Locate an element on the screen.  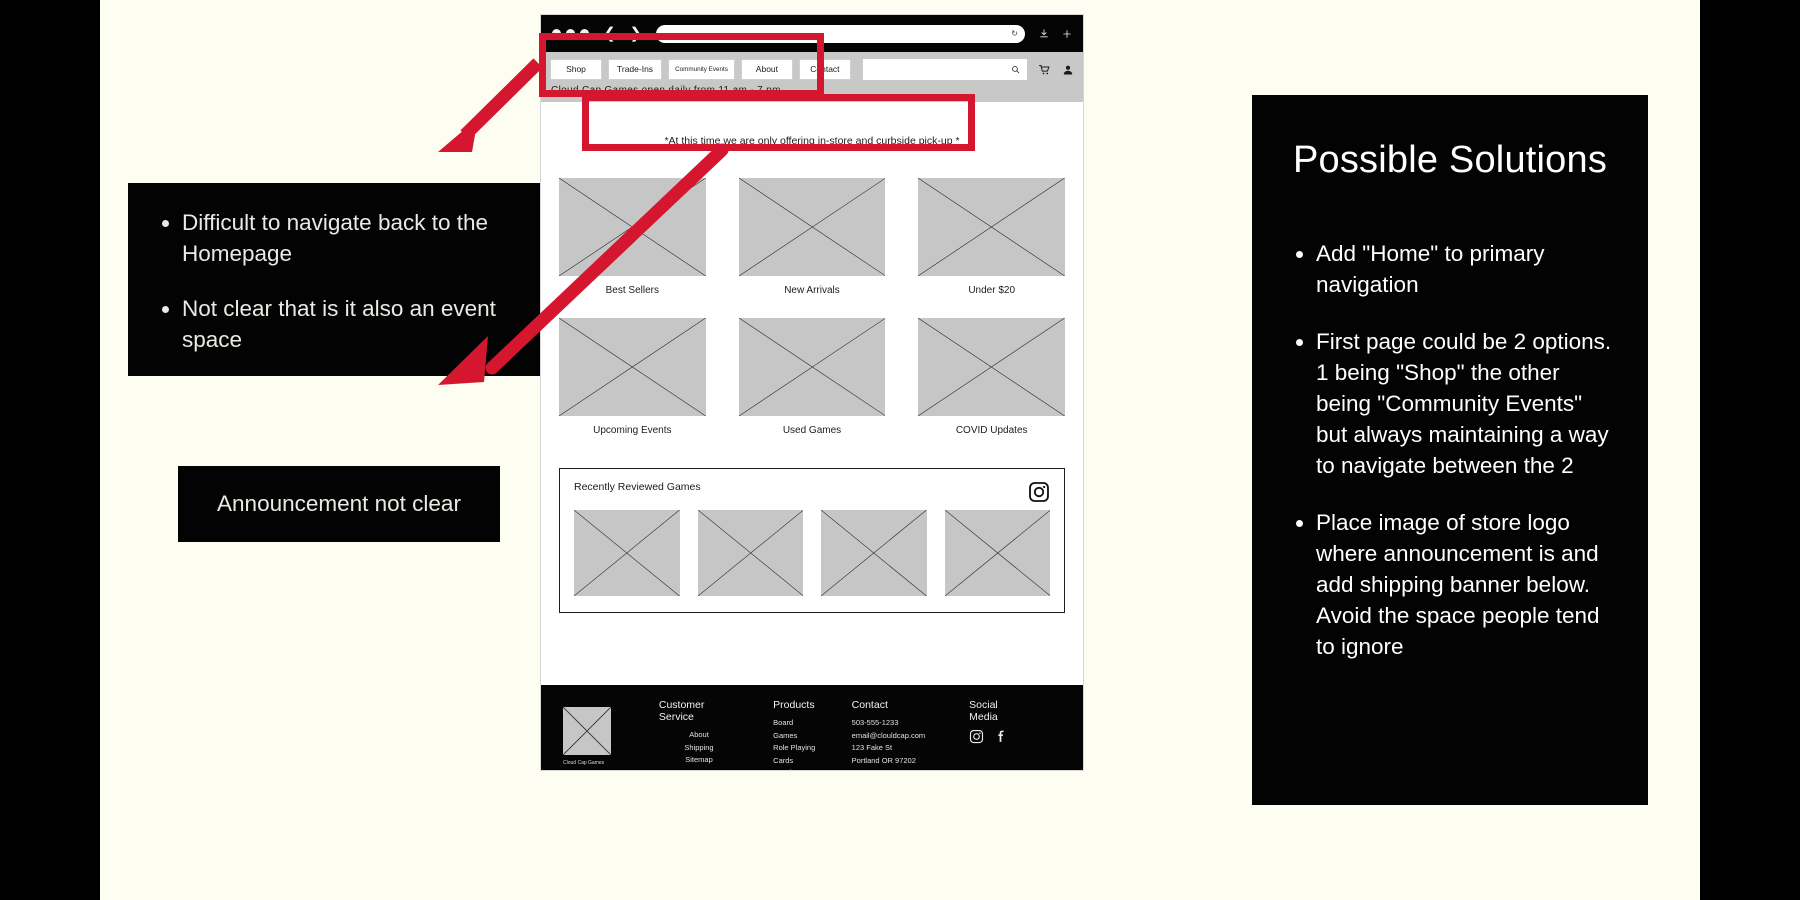
cart-icon is located at coordinates (1044, 70).